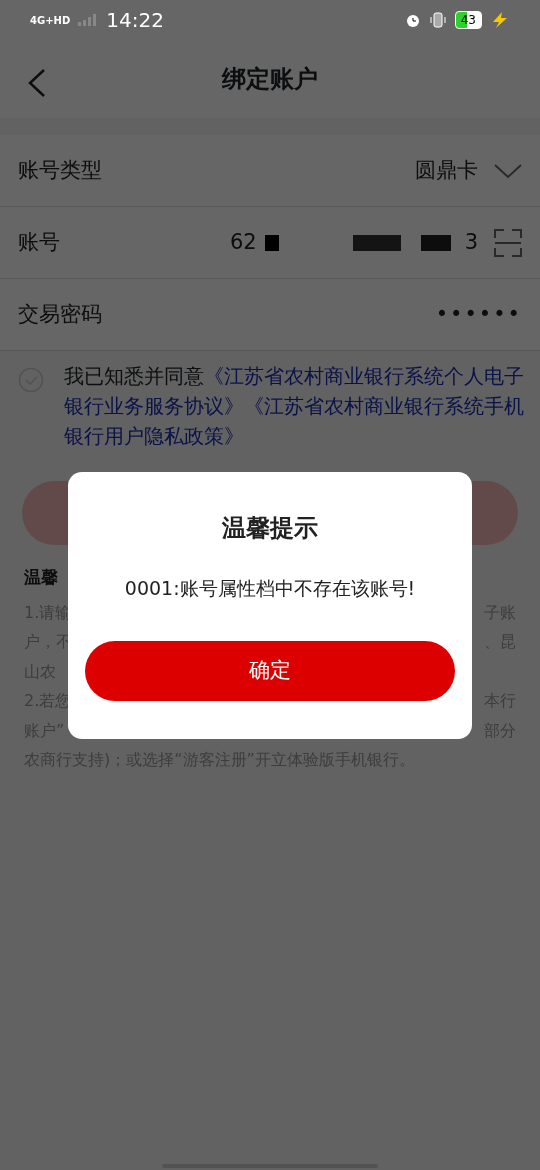 This screenshot has width=540, height=1170. I want to click on select-value: 圆鼎卡, so click(446, 170).